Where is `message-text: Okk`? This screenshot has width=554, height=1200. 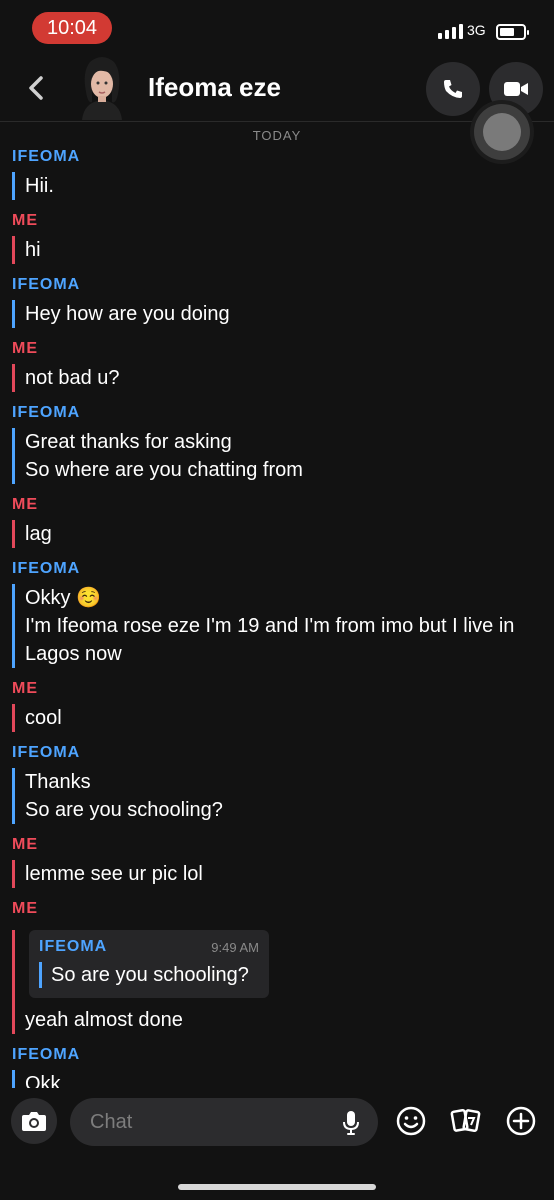 message-text: Okk is located at coordinates (43, 1080).